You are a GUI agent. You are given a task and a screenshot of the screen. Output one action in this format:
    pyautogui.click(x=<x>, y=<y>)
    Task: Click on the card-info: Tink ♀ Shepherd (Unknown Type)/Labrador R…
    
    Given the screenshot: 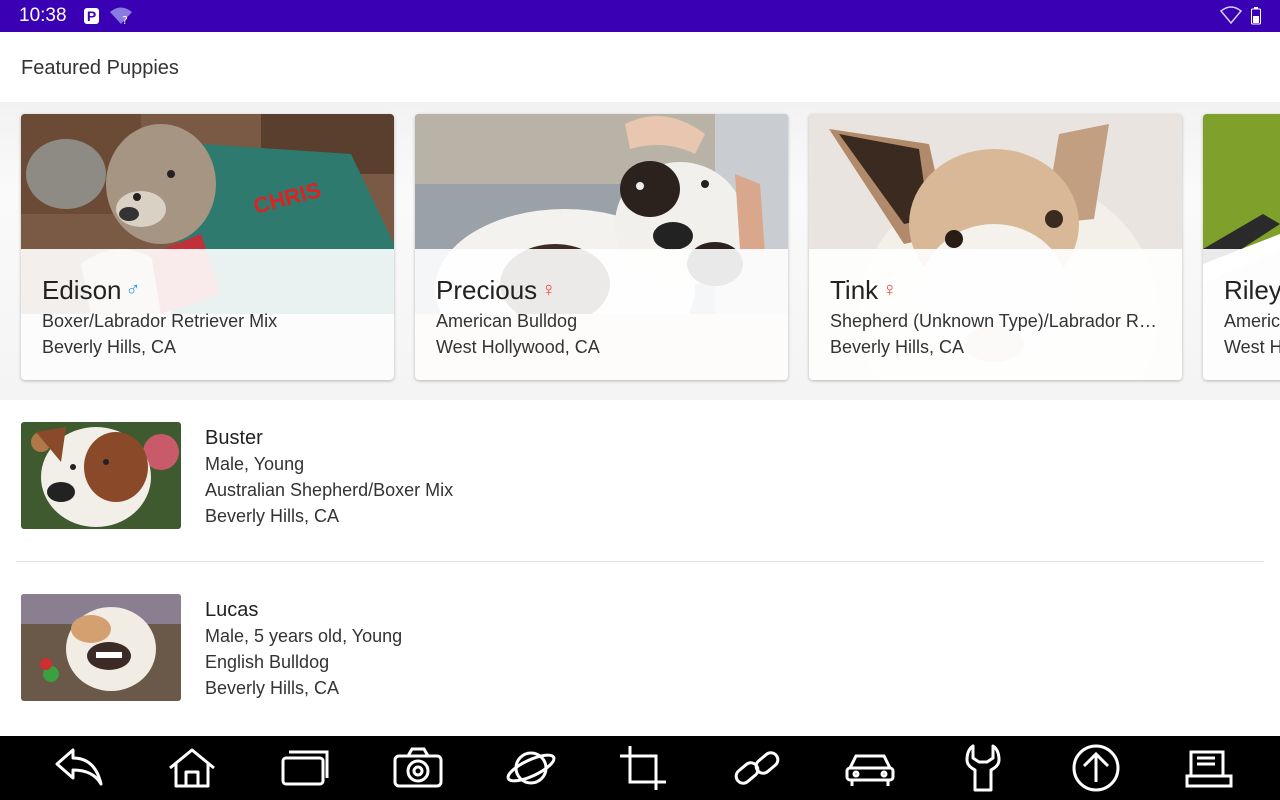 What is the action you would take?
    pyautogui.click(x=995, y=314)
    